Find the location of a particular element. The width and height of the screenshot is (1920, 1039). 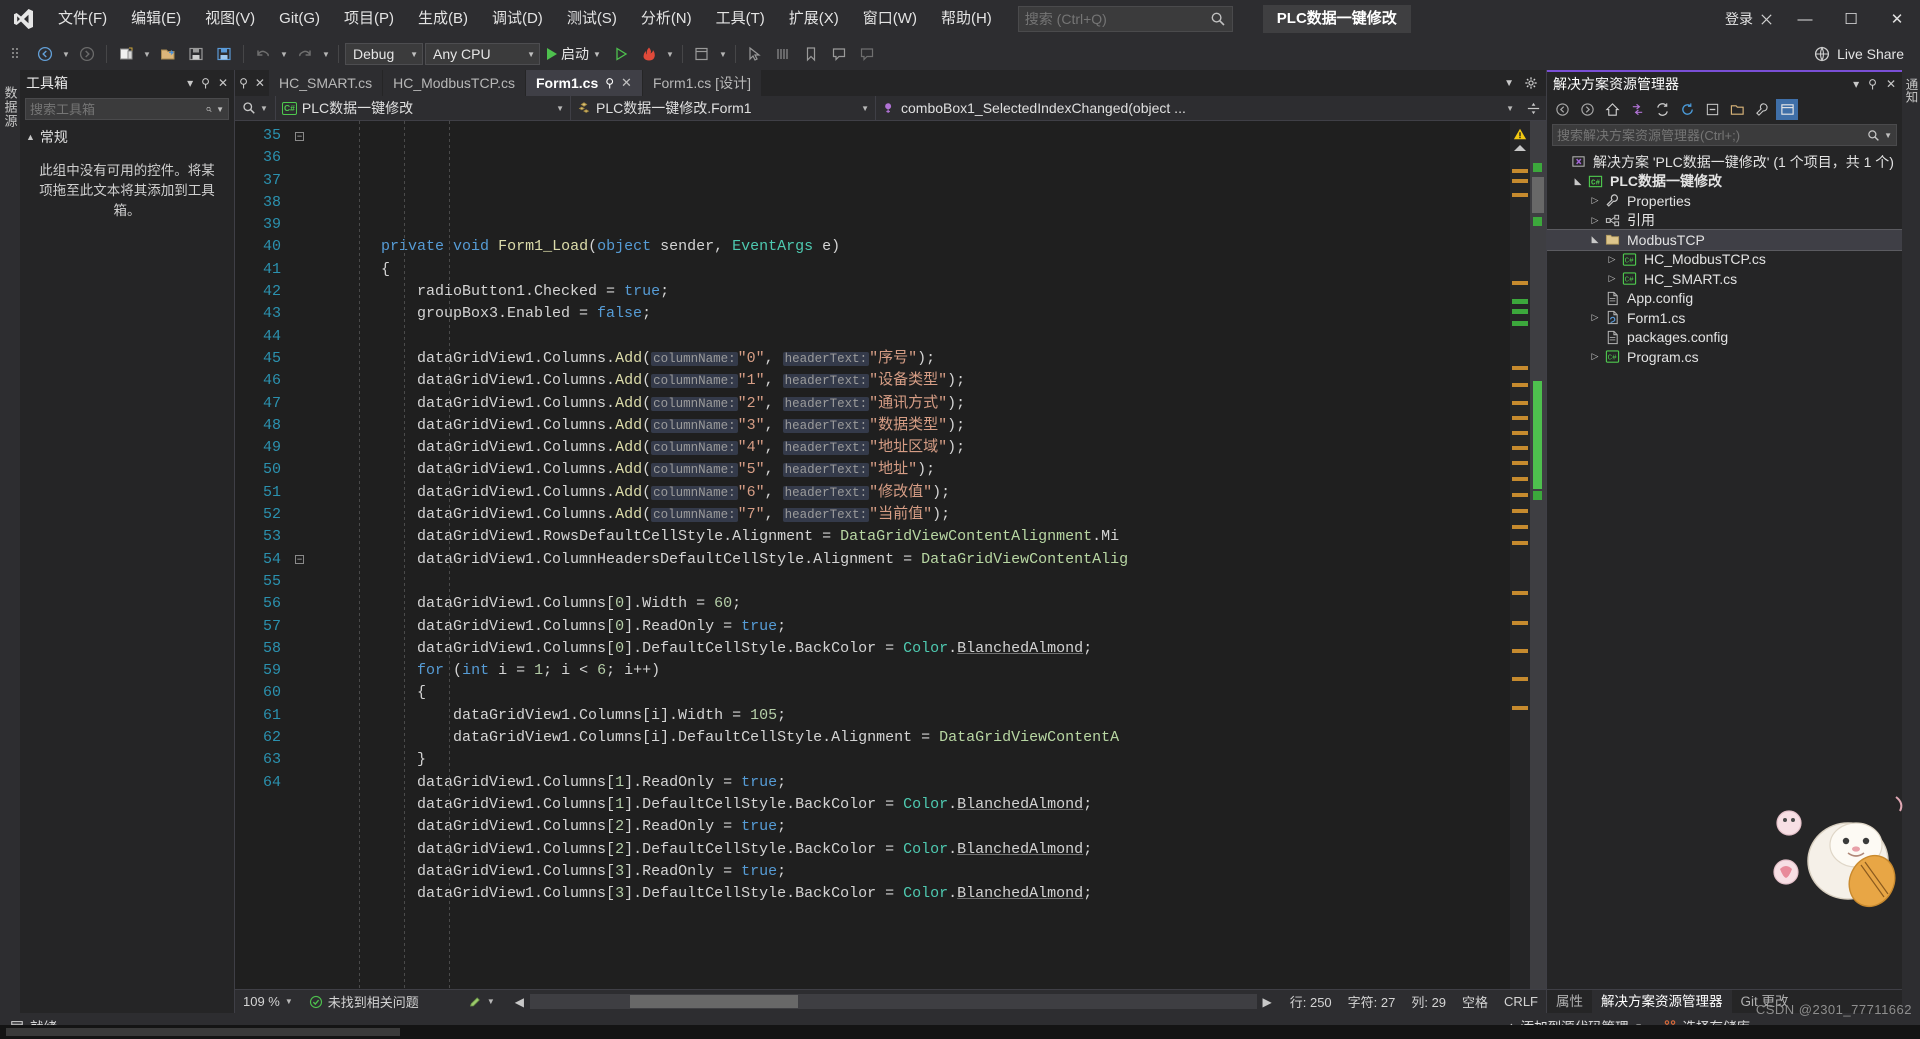

navbar-search-dropdown-icon: ▼ is located at coordinates (264, 108).